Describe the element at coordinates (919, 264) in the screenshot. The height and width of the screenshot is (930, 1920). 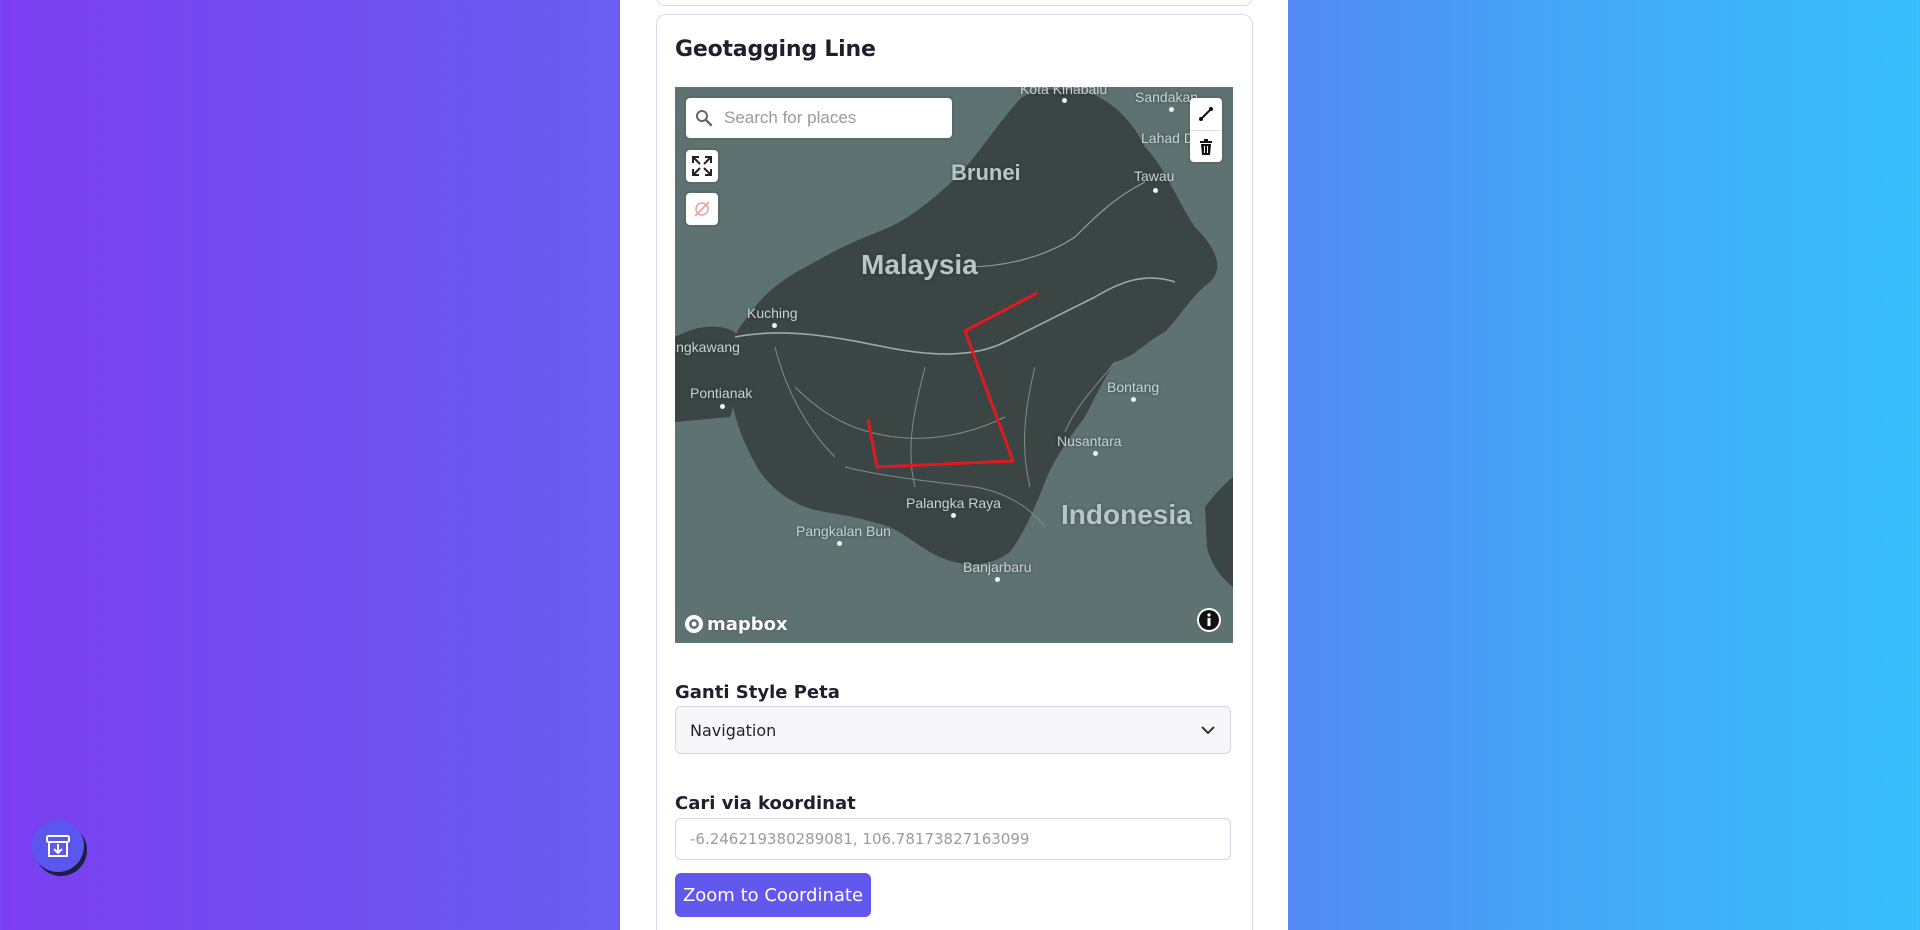
I see `label-malaysia: Malaysia` at that location.